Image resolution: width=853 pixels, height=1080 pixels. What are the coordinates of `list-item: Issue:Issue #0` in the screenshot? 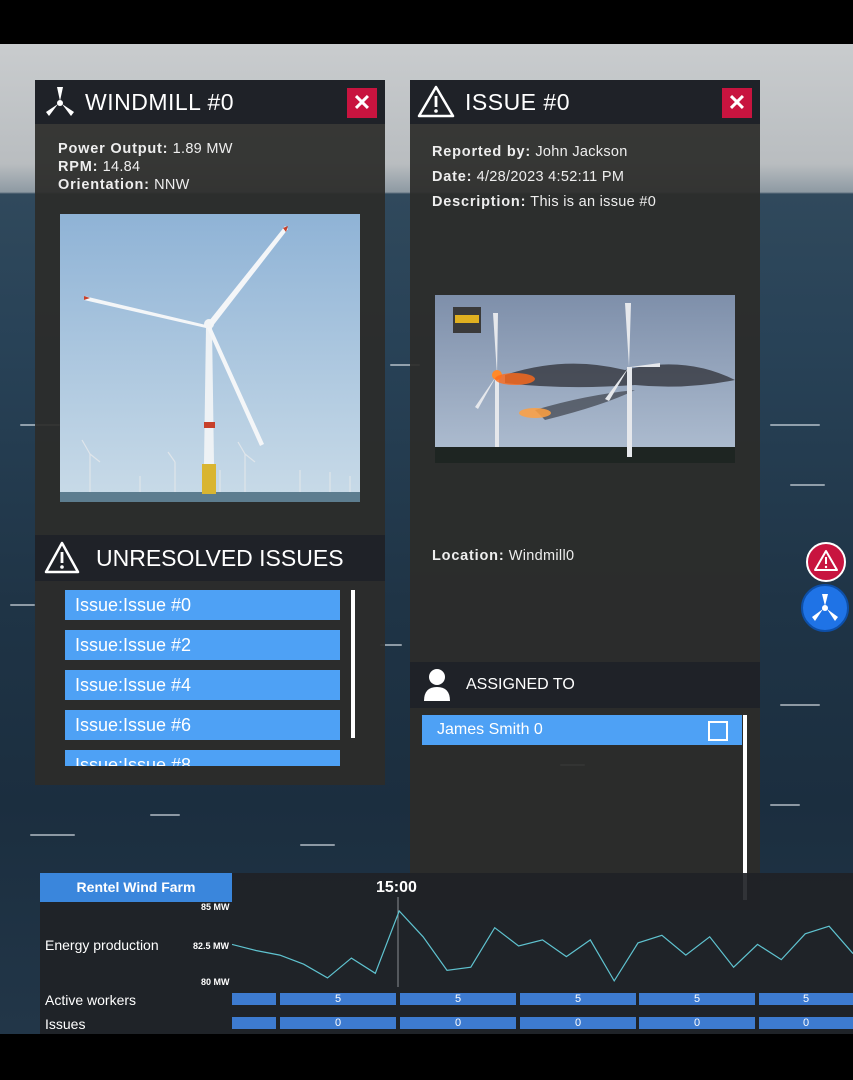 It's located at (202, 605).